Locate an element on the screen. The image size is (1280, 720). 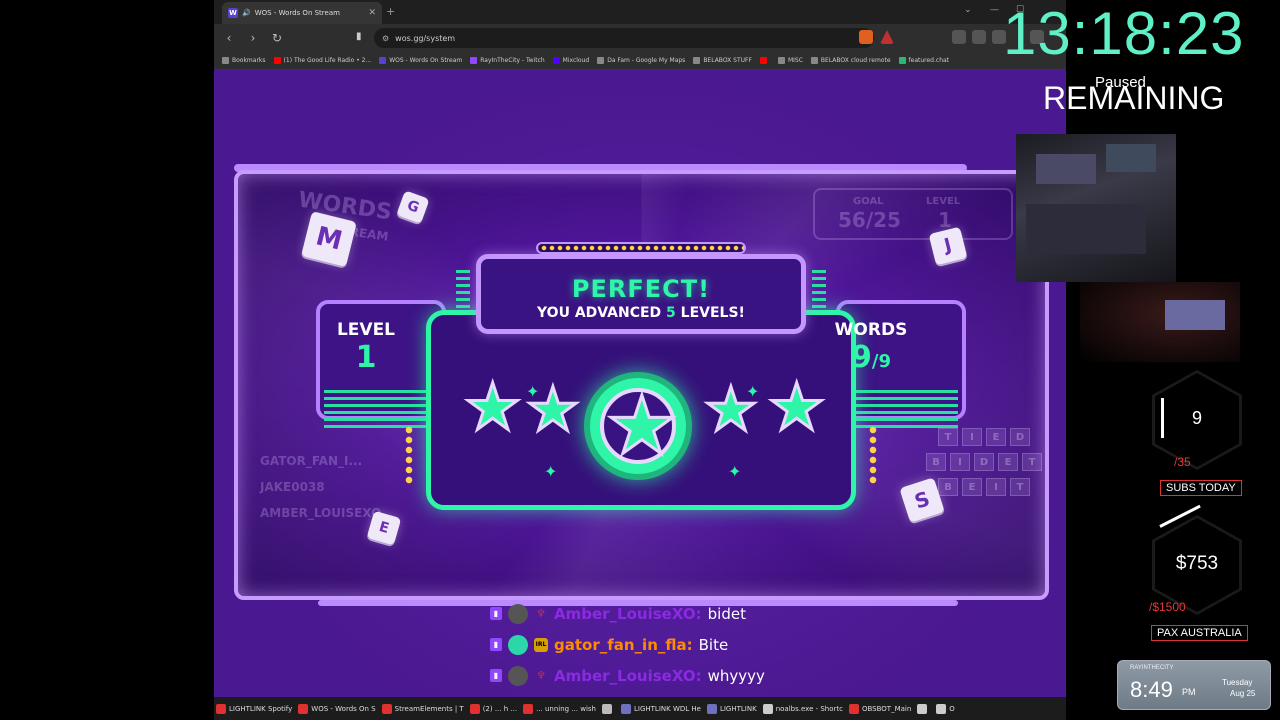
taskbar-label: LIGHTLINK is located at coordinates (738, 708).